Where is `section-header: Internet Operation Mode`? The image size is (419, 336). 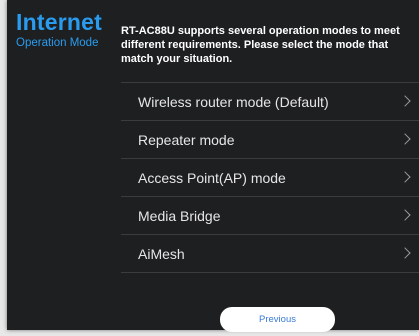 section-header: Internet Operation Mode is located at coordinates (66, 30).